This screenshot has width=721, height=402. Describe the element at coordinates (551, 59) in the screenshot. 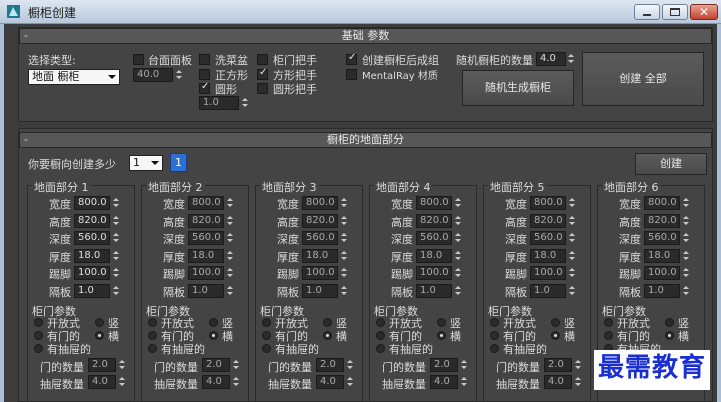

I see `random-count-spinner: 4.0` at that location.